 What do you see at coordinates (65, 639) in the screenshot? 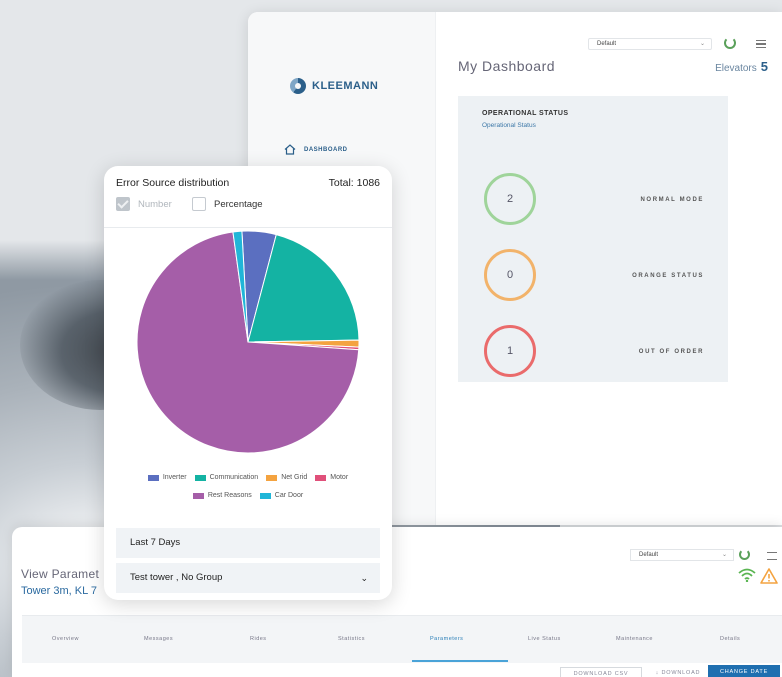
I see `tab-overview: Overview` at bounding box center [65, 639].